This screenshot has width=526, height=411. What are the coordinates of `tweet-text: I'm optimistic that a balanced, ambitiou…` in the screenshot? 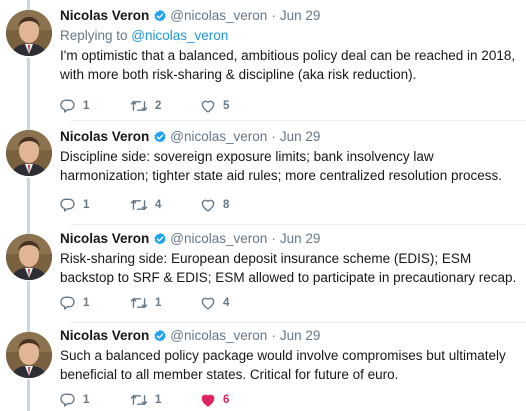 It's located at (288, 65).